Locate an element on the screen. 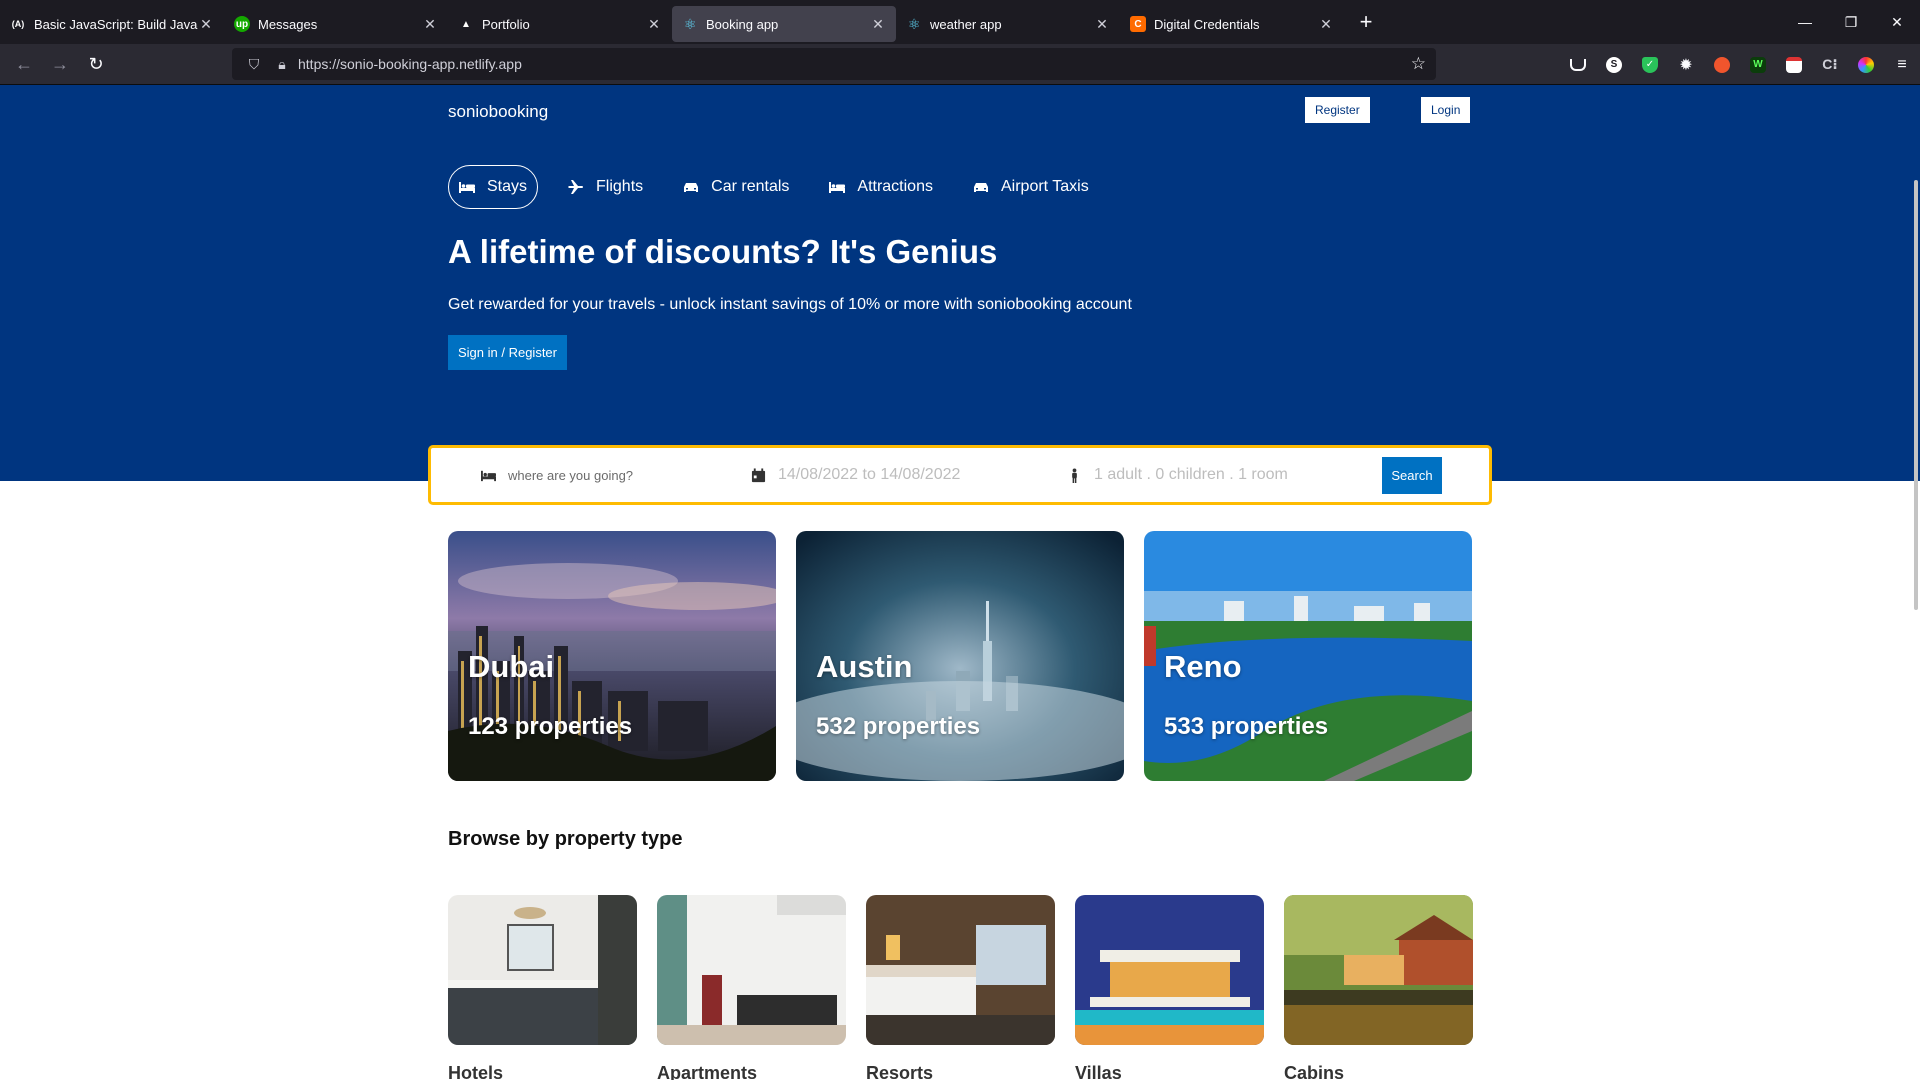  nav-item-airport-taxis: Airport Taxis is located at coordinates (1031, 187).